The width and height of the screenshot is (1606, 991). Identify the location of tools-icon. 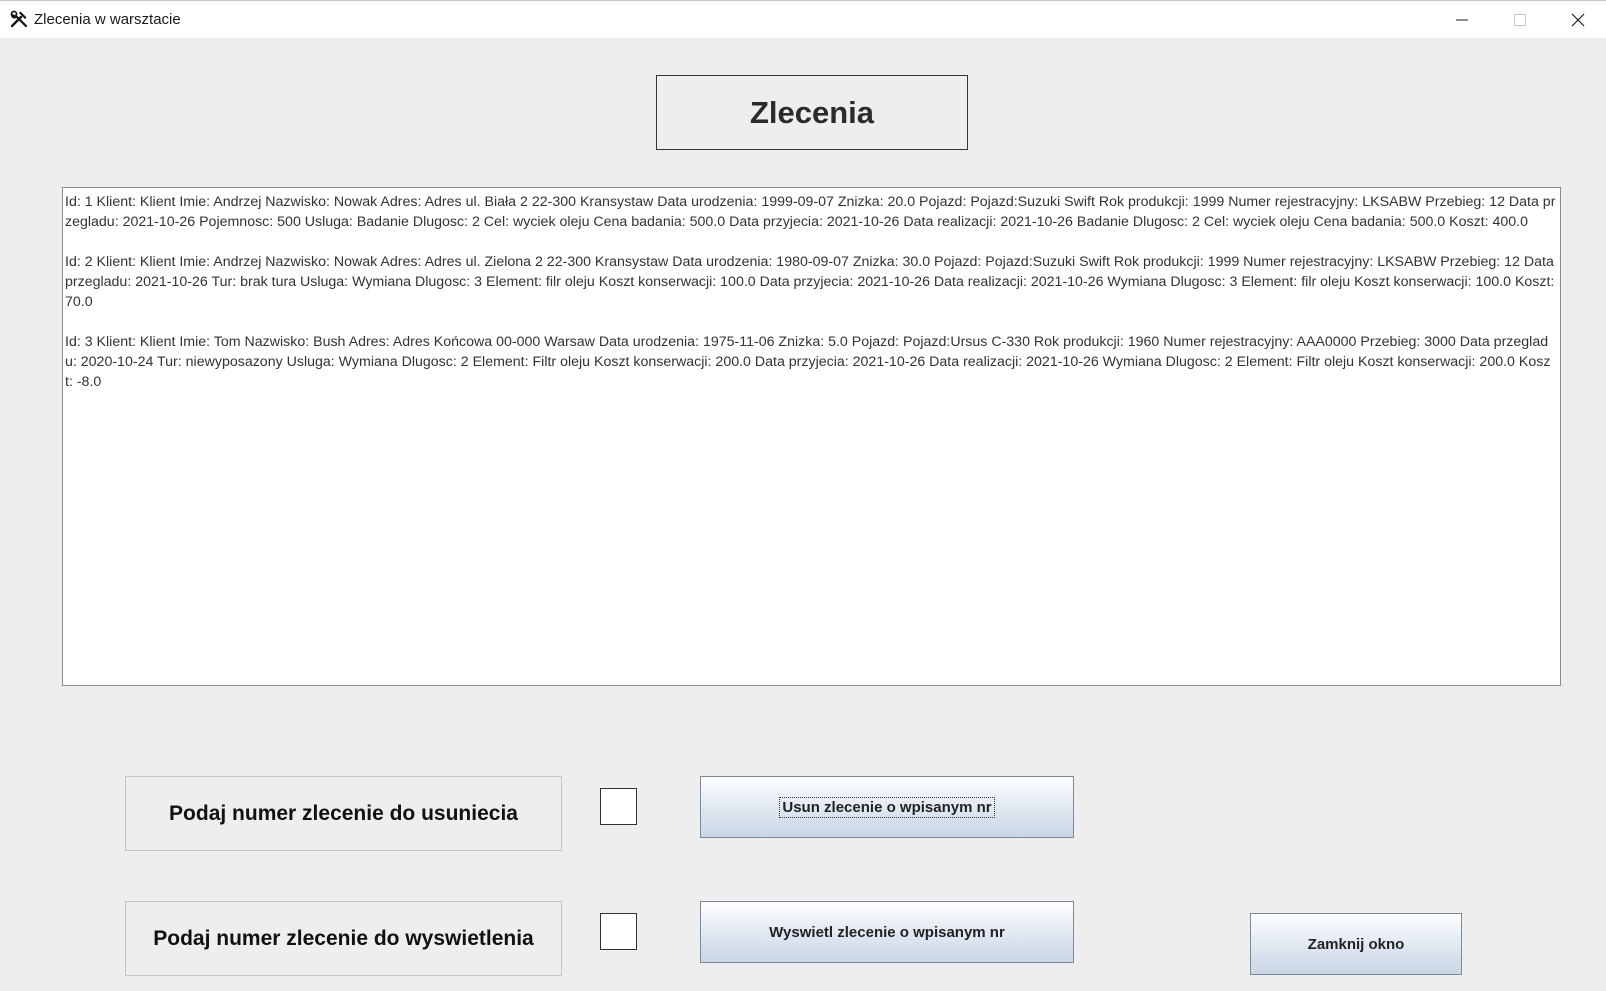
(19, 19).